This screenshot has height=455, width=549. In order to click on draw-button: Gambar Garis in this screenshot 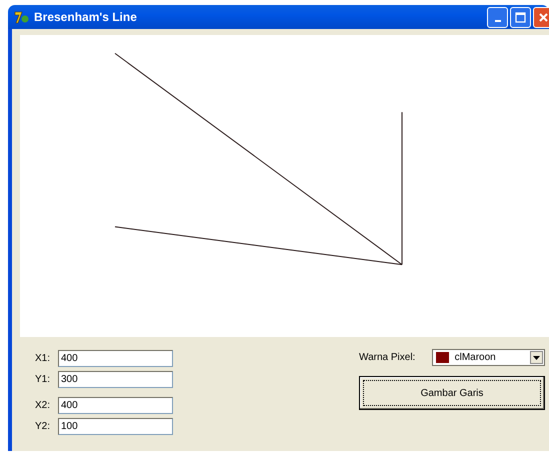, I will do `click(452, 393)`.